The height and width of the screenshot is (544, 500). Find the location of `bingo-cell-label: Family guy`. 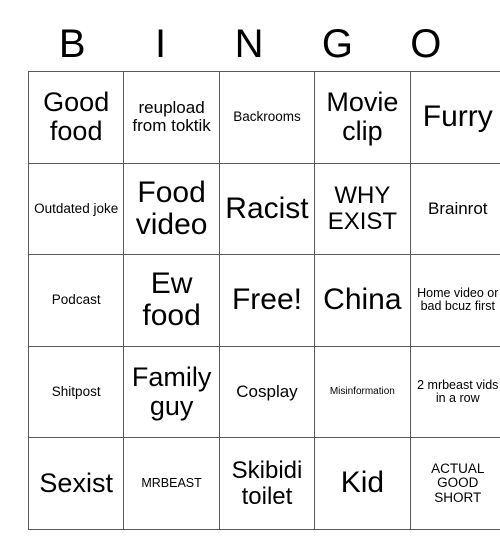

bingo-cell-label: Family guy is located at coordinates (171, 391).